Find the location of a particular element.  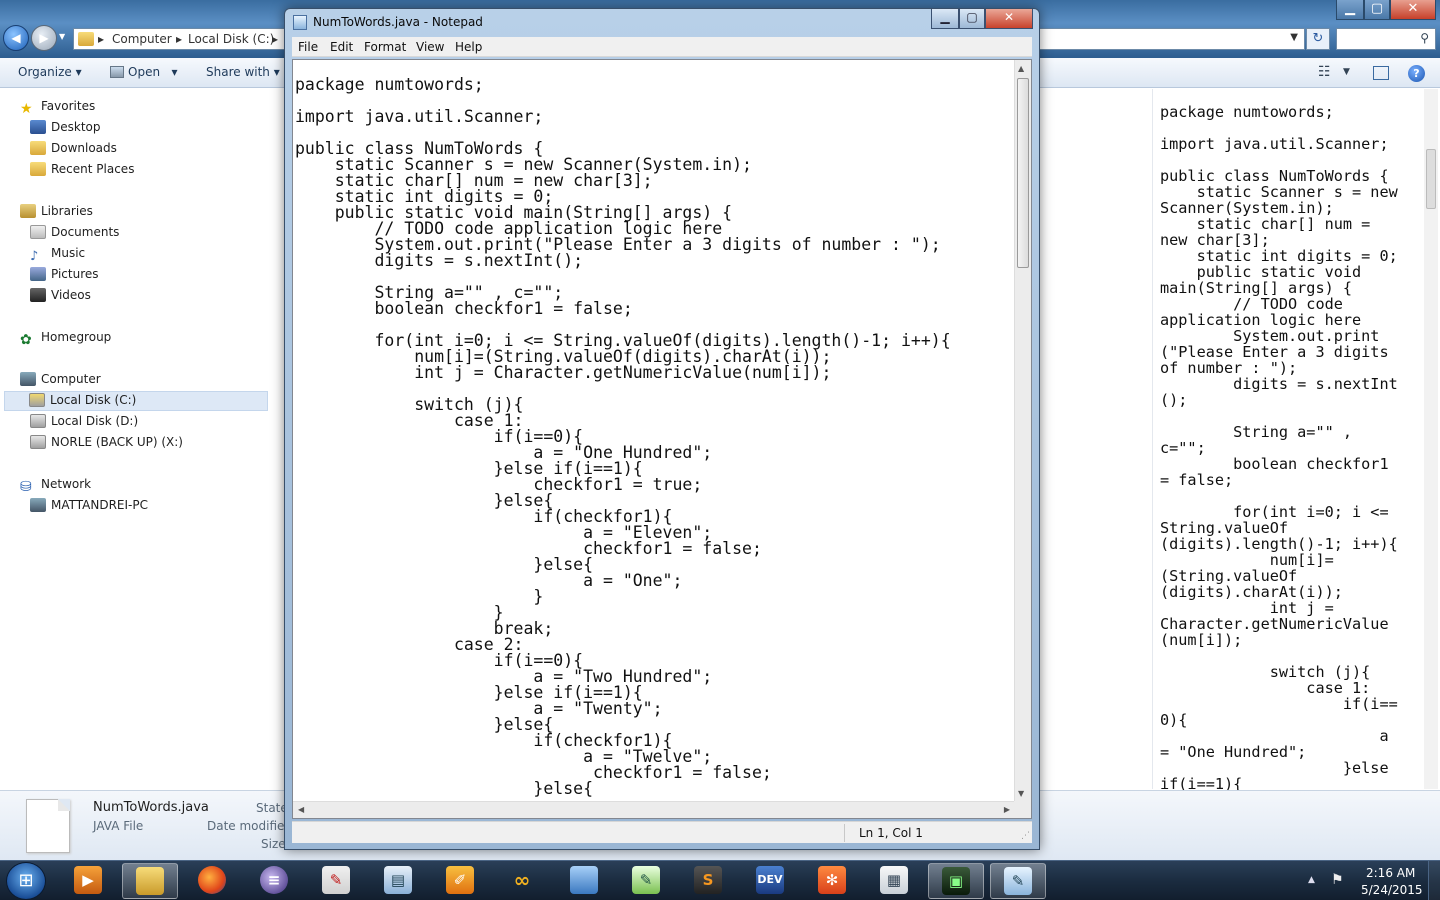

dev-cpp-icon: DEV is located at coordinates (770, 881).